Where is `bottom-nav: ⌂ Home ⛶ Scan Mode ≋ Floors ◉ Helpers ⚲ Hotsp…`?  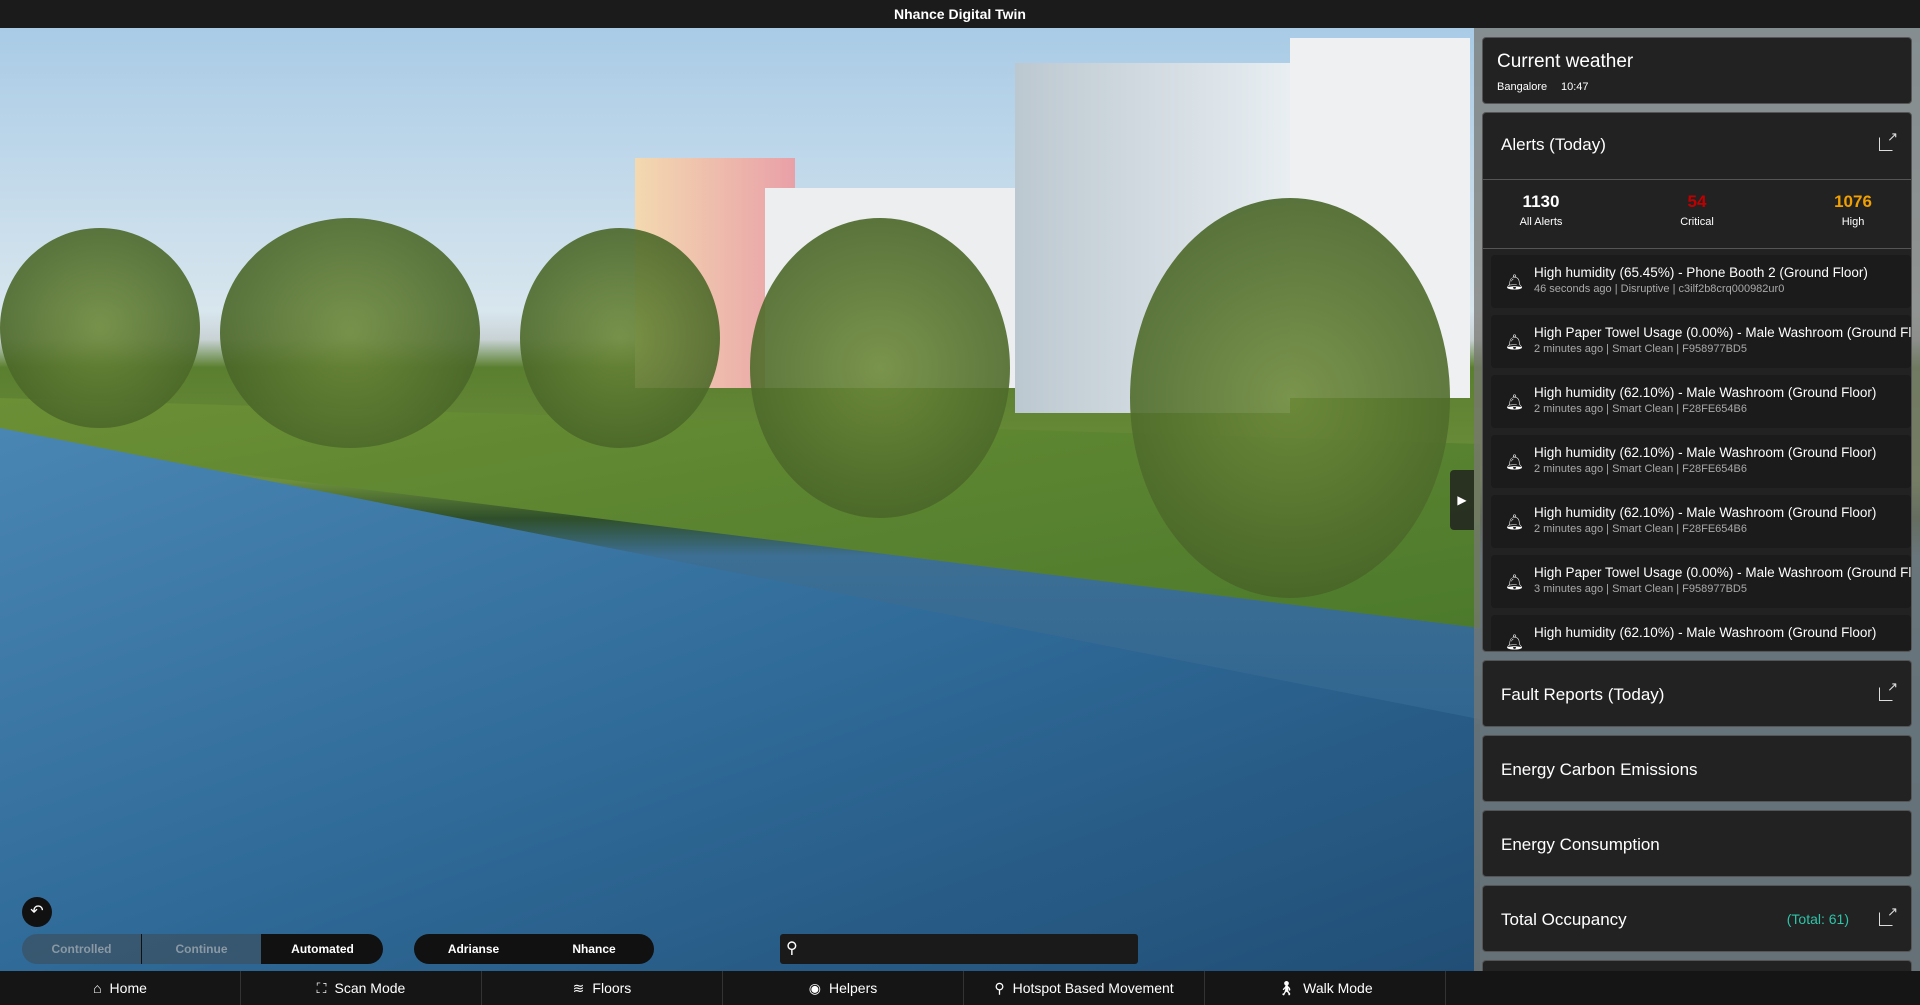
bottom-nav: ⌂ Home ⛶ Scan Mode ≋ Floors ◉ Helpers ⚲ Hotsp… is located at coordinates (960, 988).